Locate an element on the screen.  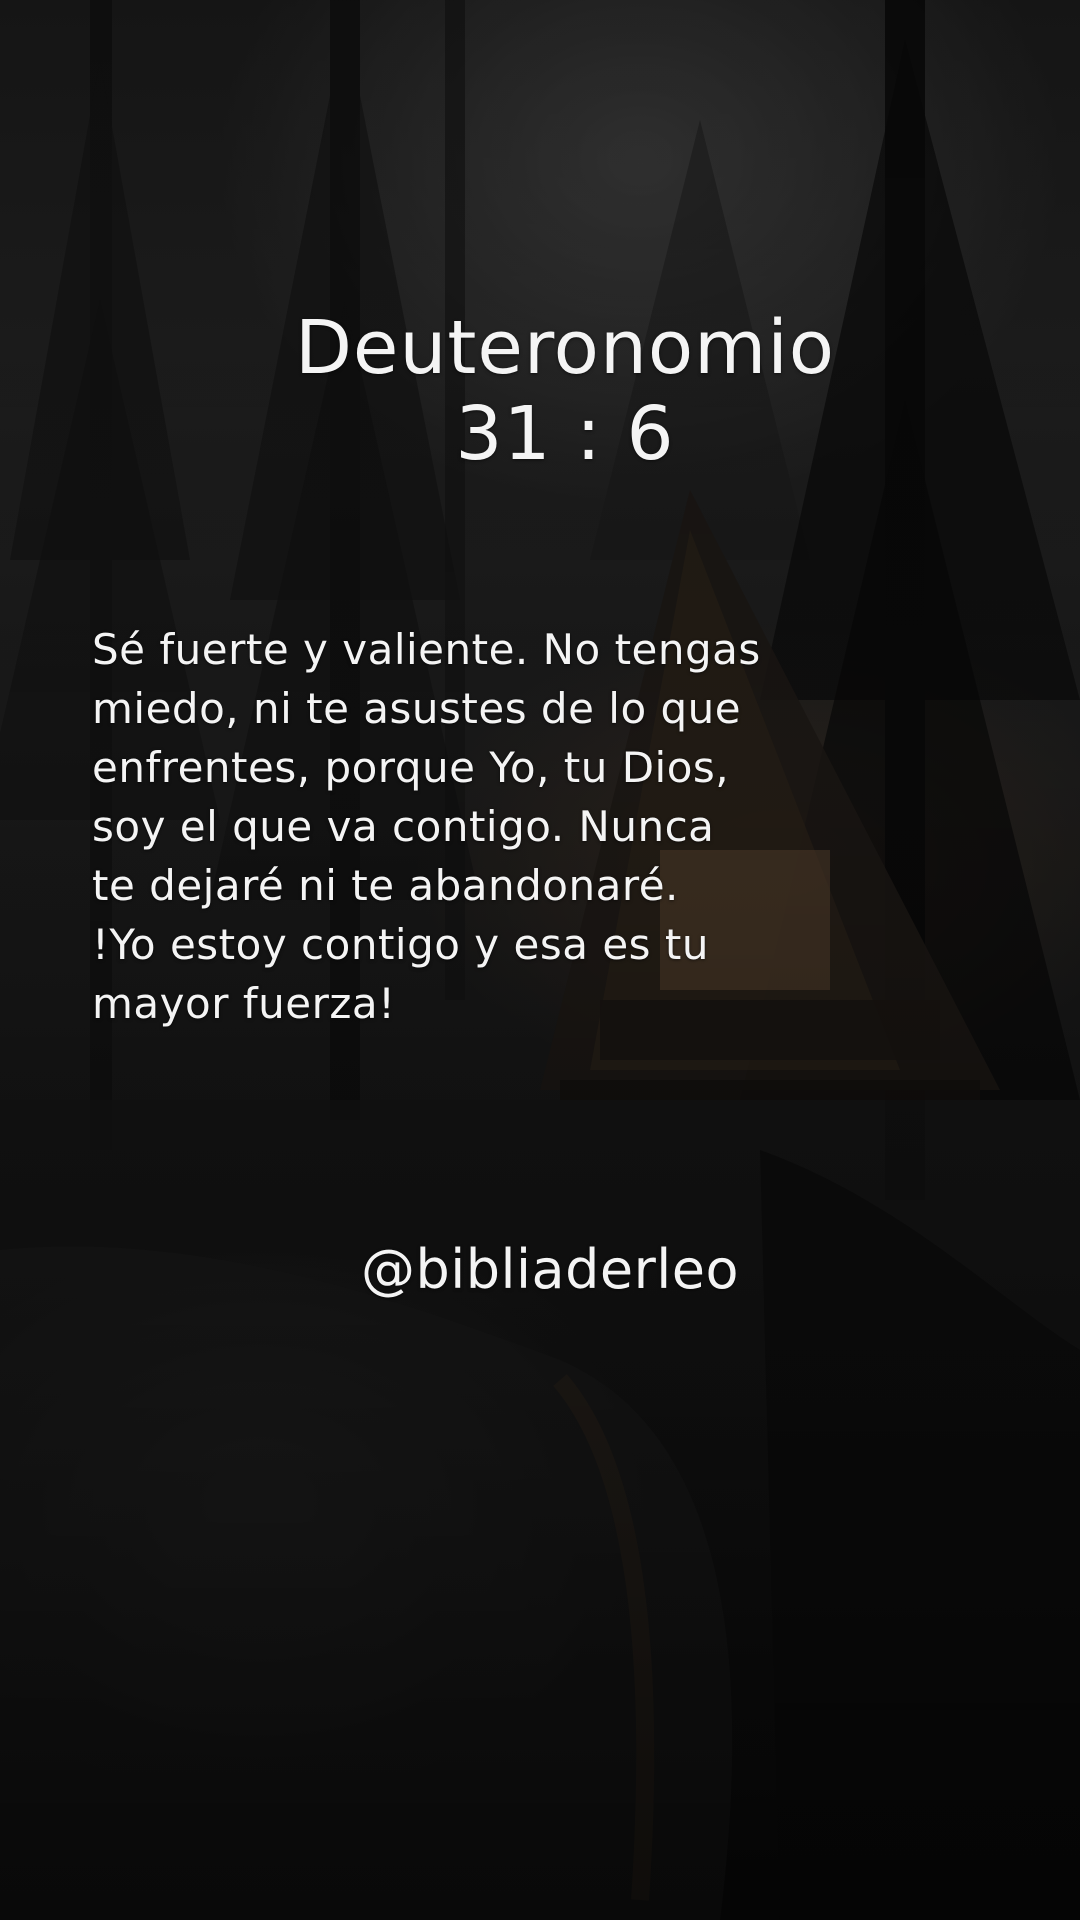
verse-line: Sé fuerte y valiente. No tengas is located at coordinates (426, 649).